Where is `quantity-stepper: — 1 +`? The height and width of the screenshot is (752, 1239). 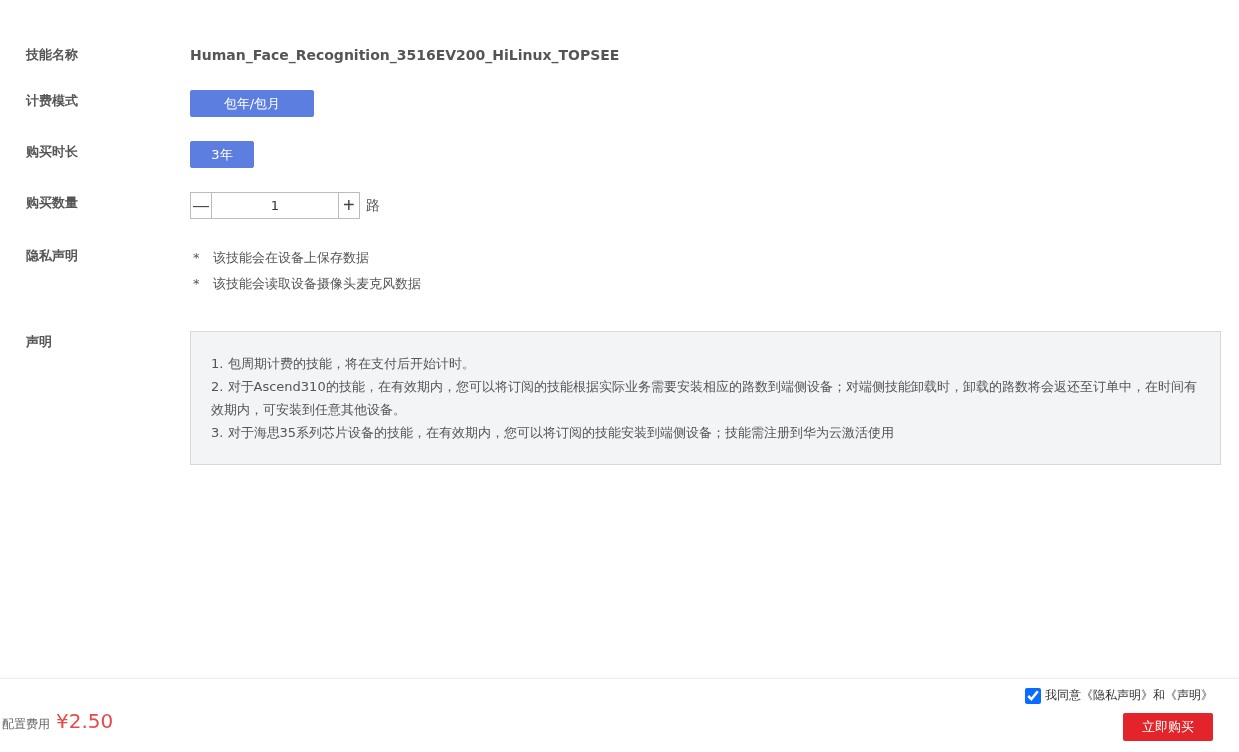 quantity-stepper: — 1 + is located at coordinates (275, 205).